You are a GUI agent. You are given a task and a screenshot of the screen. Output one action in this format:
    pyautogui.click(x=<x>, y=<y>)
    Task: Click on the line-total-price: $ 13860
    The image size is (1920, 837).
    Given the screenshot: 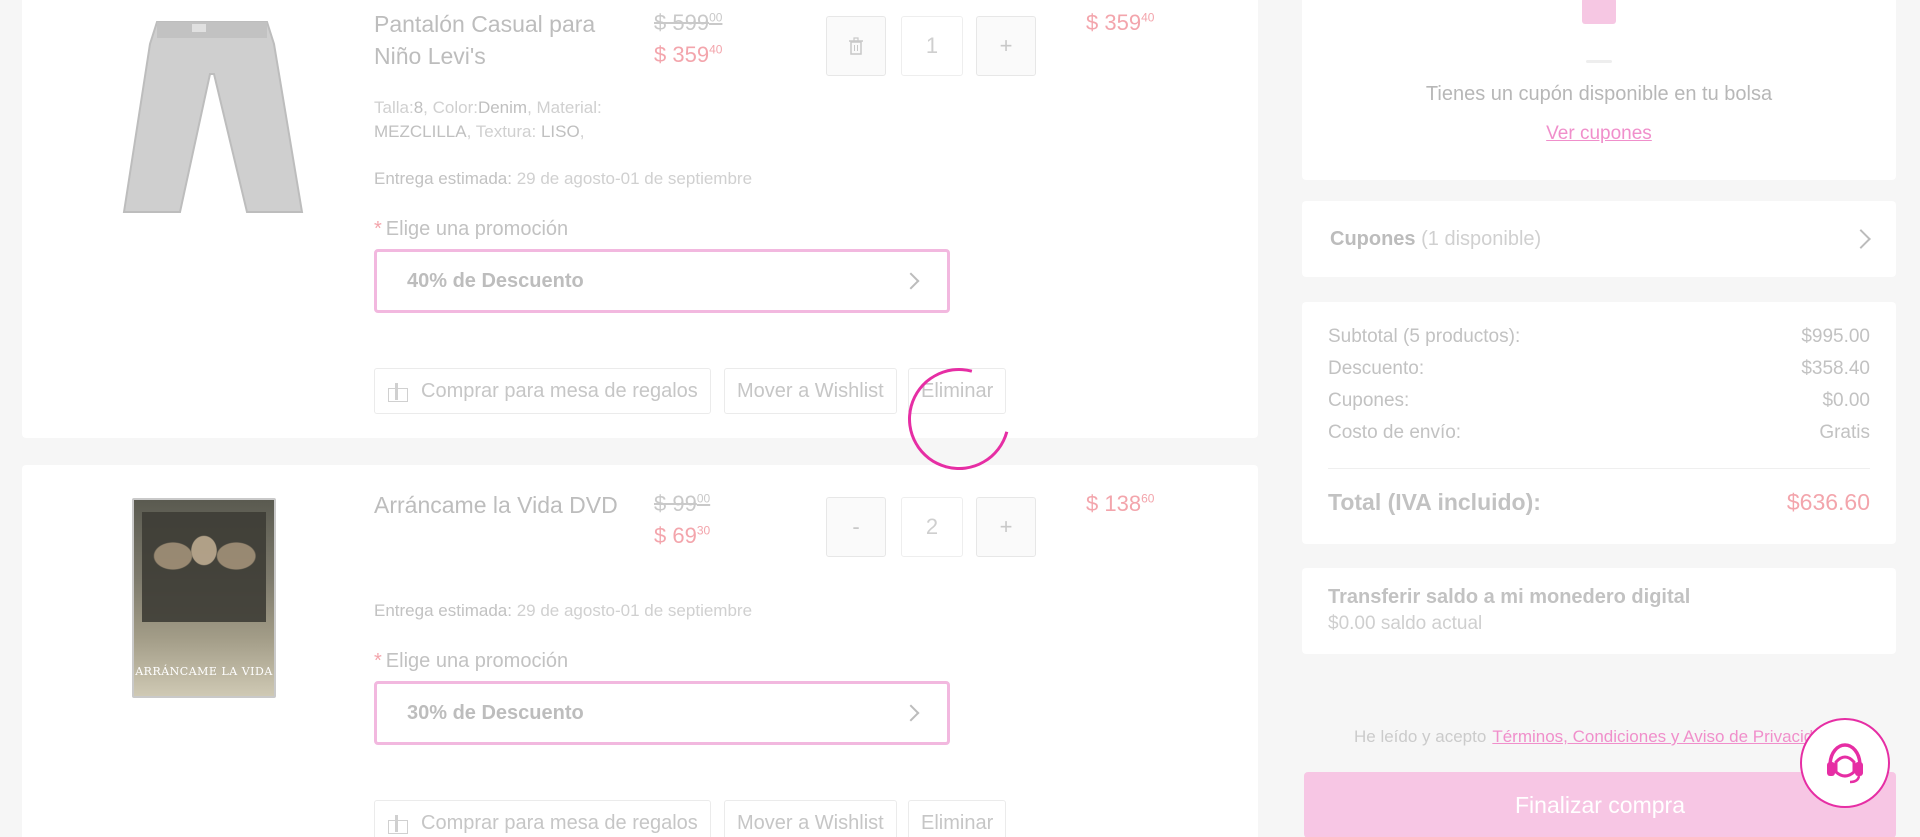 What is the action you would take?
    pyautogui.click(x=1120, y=503)
    